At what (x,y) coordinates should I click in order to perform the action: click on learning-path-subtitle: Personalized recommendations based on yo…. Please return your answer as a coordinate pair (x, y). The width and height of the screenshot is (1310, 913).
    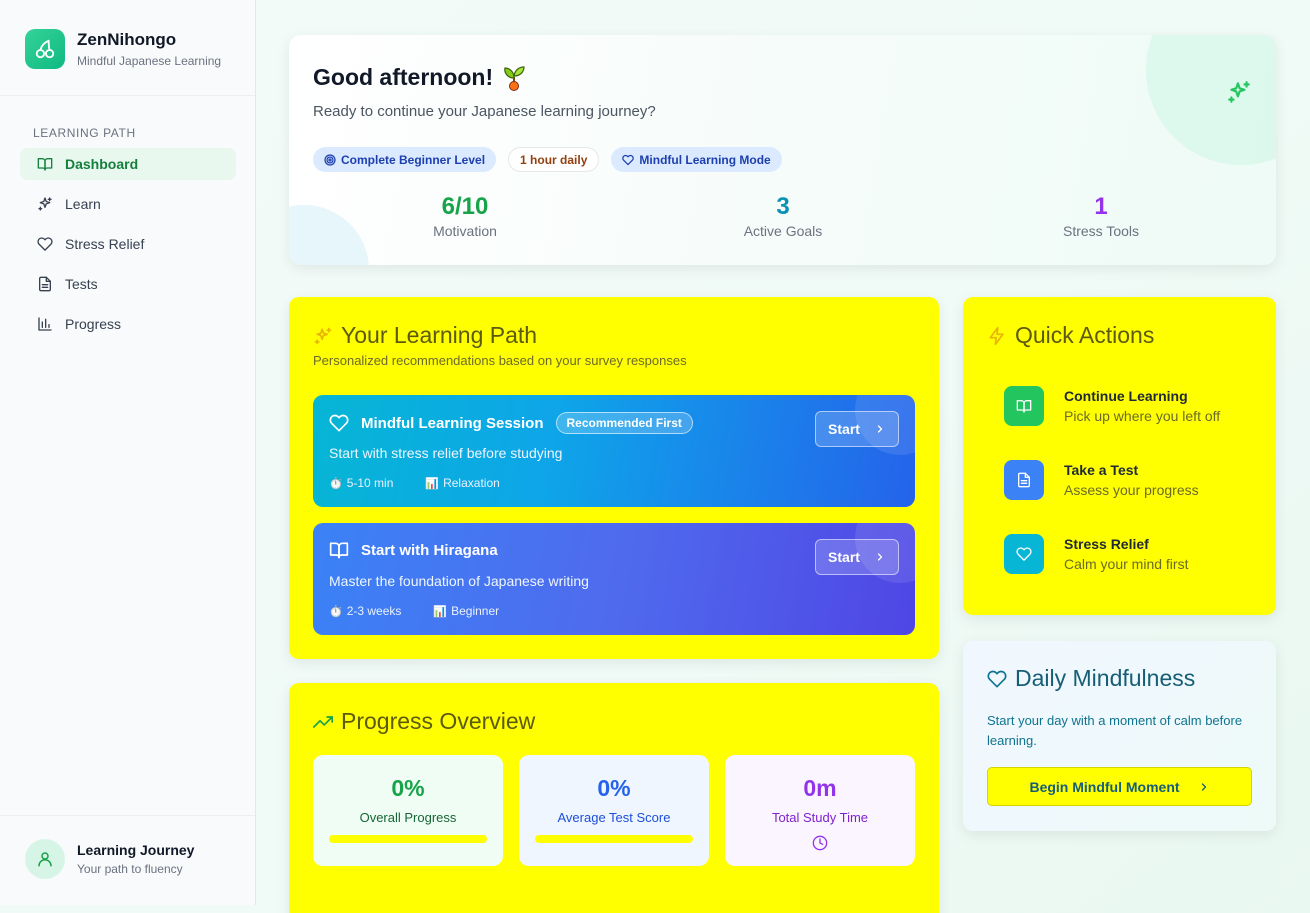
    Looking at the image, I should click on (500, 360).